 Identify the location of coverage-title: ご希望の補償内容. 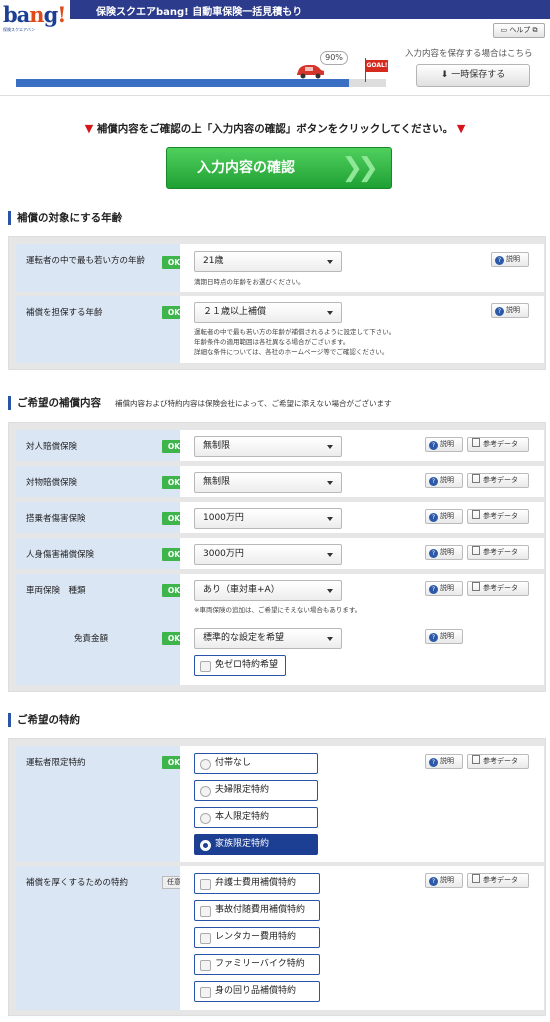
(59, 403).